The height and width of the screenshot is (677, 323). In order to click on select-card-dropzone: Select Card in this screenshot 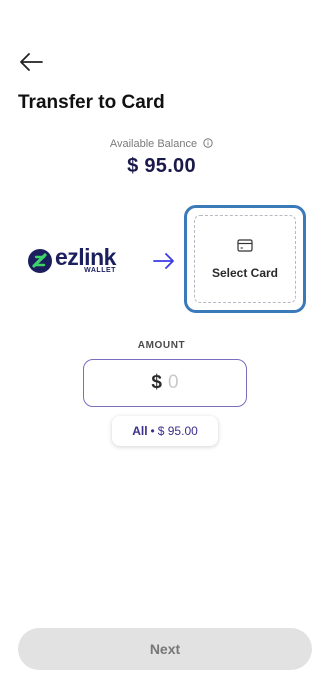, I will do `click(245, 259)`.